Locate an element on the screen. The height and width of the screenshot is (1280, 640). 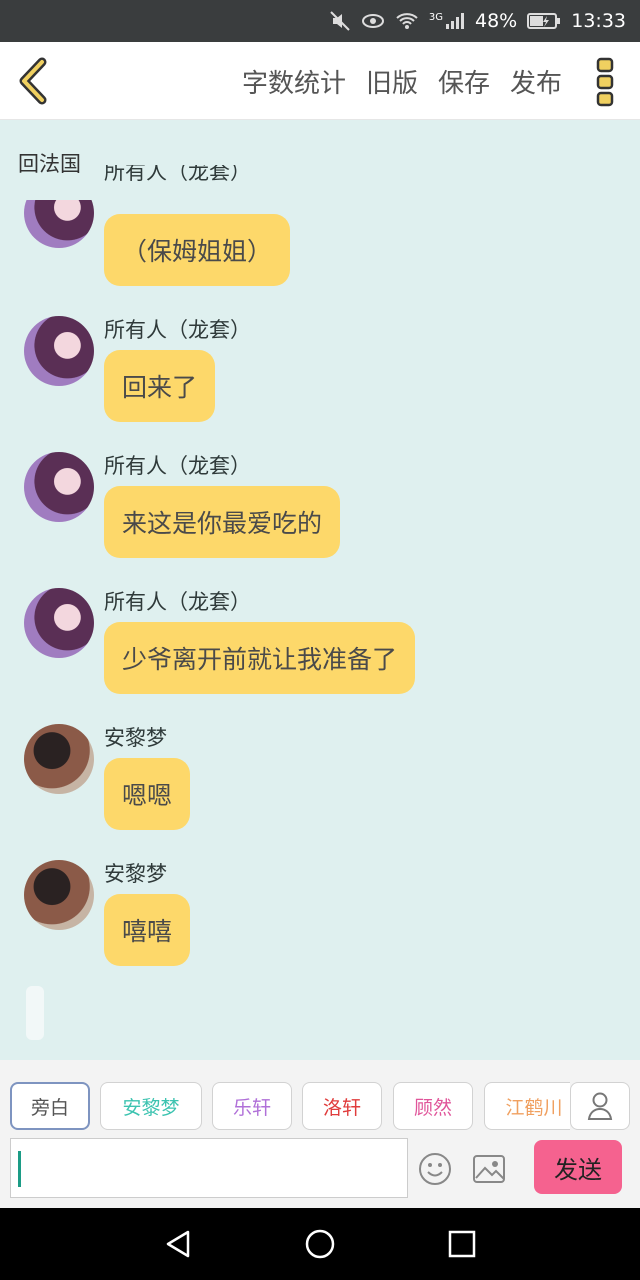
signal-icon: 3G is located at coordinates (447, 21).